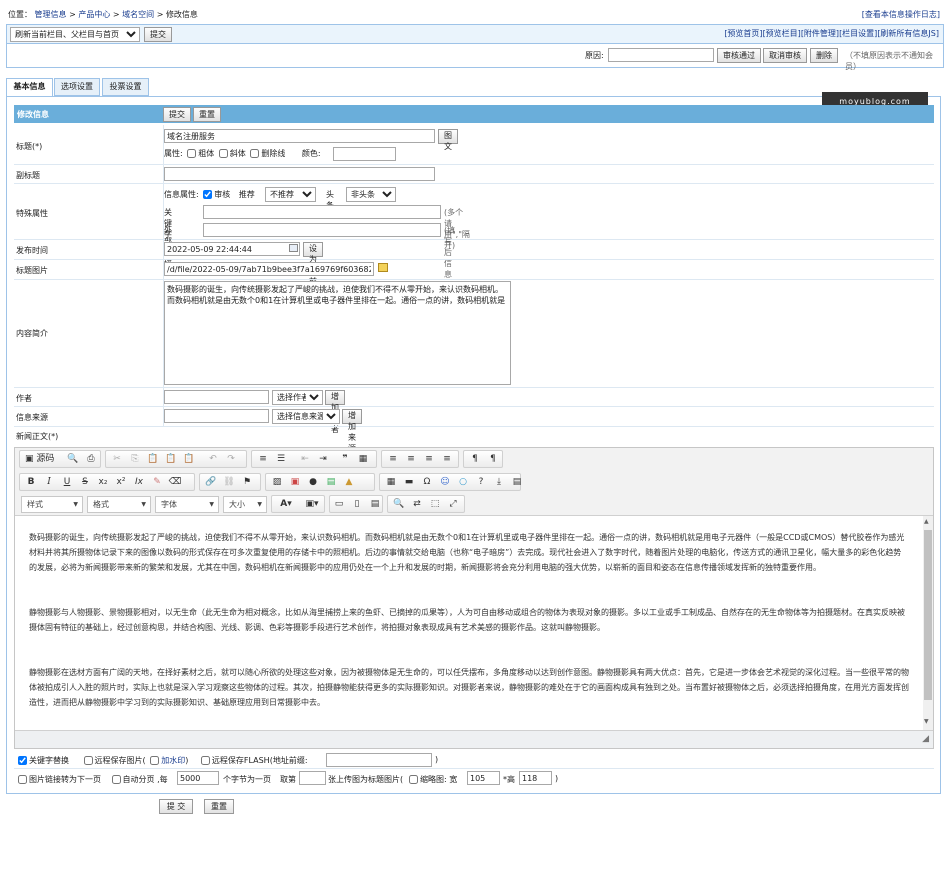 Image resolution: width=950 pixels, height=890 pixels. I want to click on find-icon: 🔍, so click(399, 504).